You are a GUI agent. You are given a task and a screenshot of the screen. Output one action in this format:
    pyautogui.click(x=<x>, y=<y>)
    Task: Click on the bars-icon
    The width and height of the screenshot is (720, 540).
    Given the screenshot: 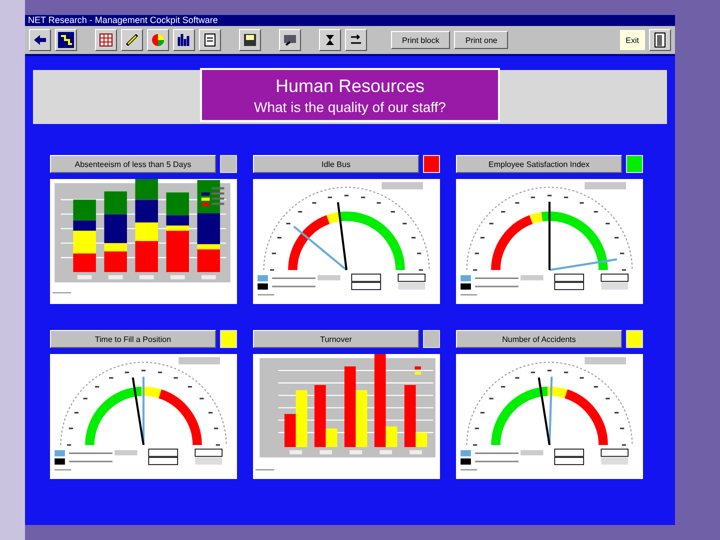 What is the action you would take?
    pyautogui.click(x=184, y=40)
    